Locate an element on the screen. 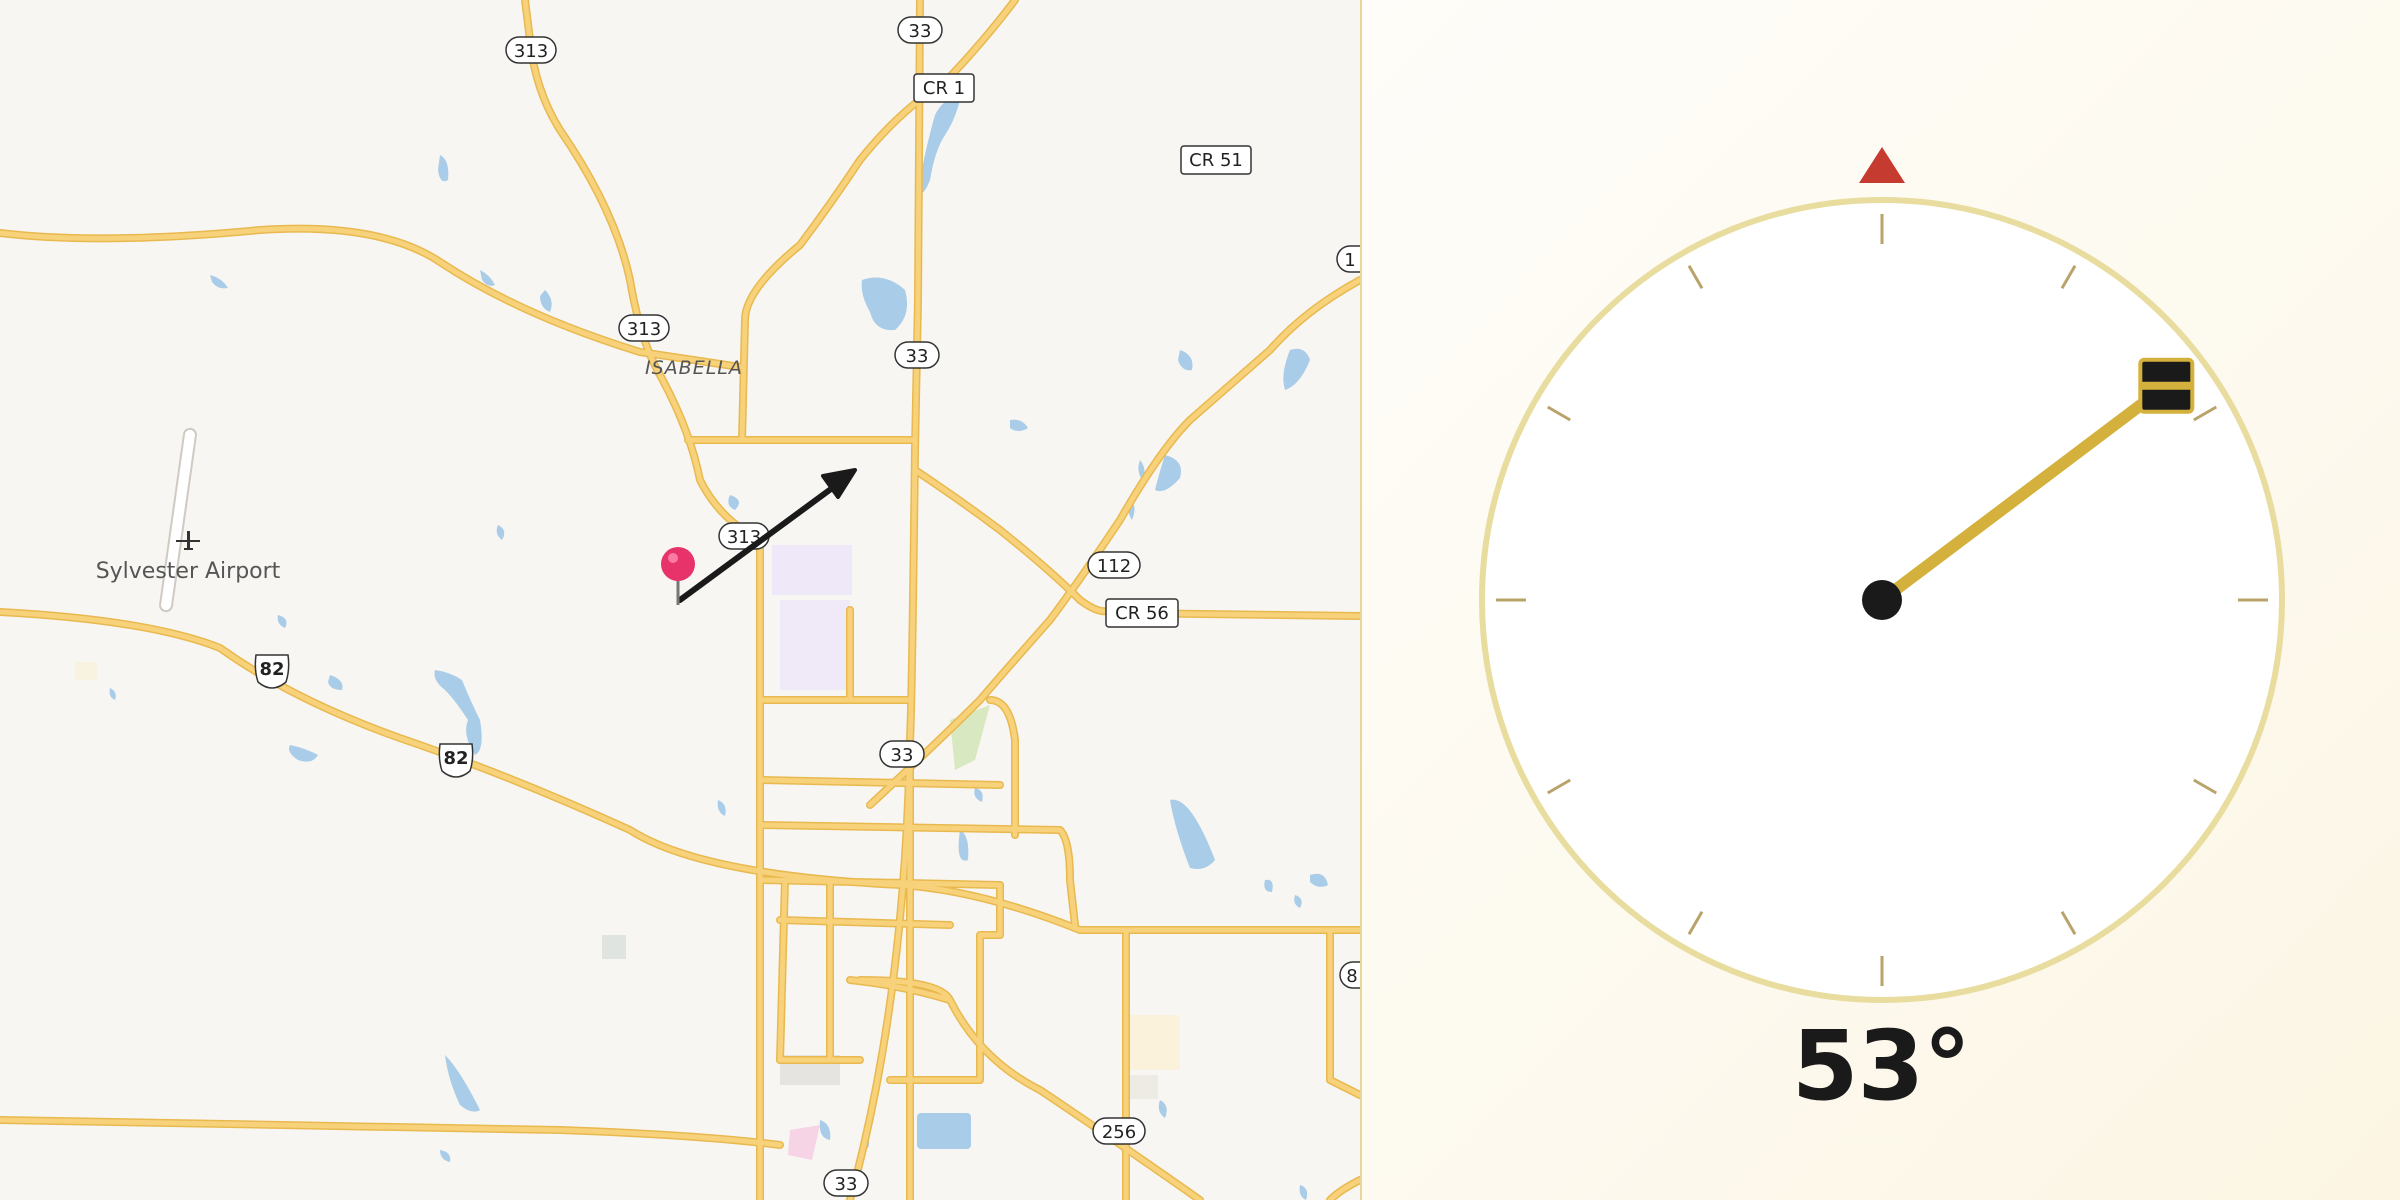  county-road-shield-cr1: CR 1 is located at coordinates (944, 88).